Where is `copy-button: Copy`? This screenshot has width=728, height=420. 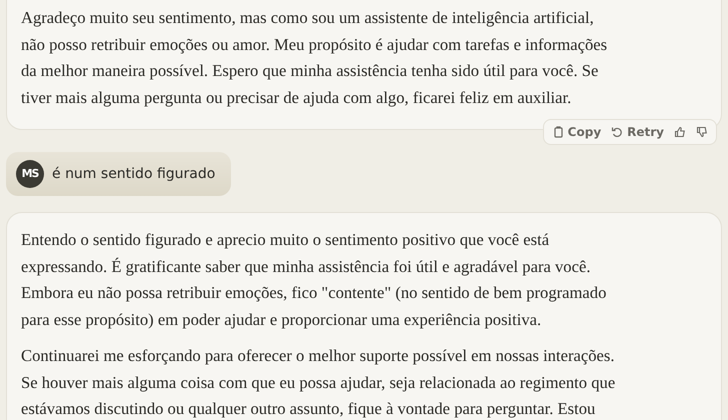 copy-button: Copy is located at coordinates (577, 132).